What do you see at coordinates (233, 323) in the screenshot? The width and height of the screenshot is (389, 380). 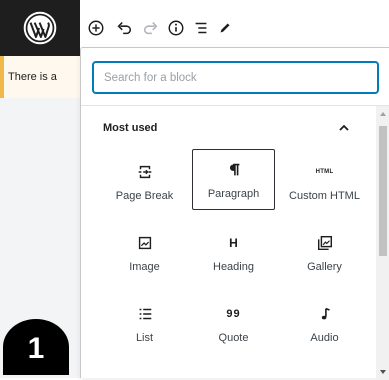 I see `block-quote: 99 Quote` at bounding box center [233, 323].